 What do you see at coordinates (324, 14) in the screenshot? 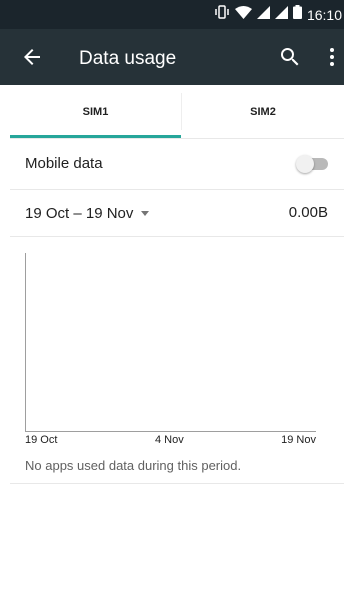
I see `status-time: 16:10` at bounding box center [324, 14].